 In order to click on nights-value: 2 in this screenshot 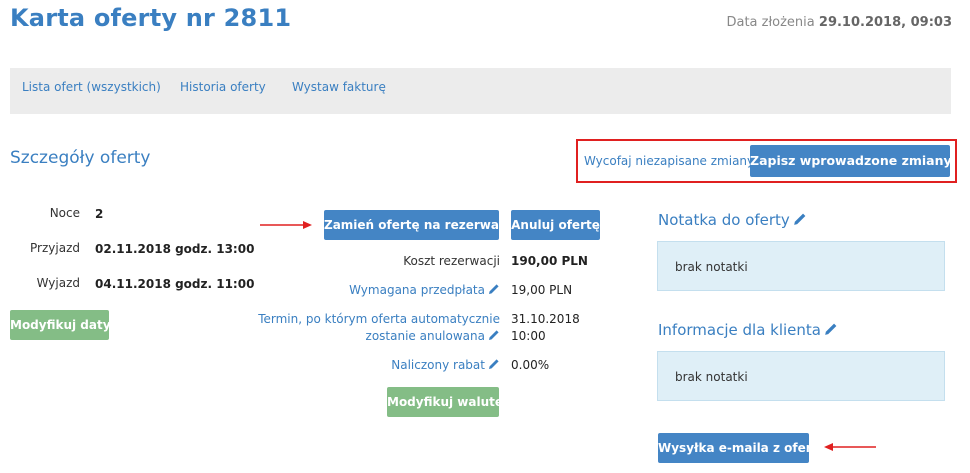, I will do `click(99, 214)`.